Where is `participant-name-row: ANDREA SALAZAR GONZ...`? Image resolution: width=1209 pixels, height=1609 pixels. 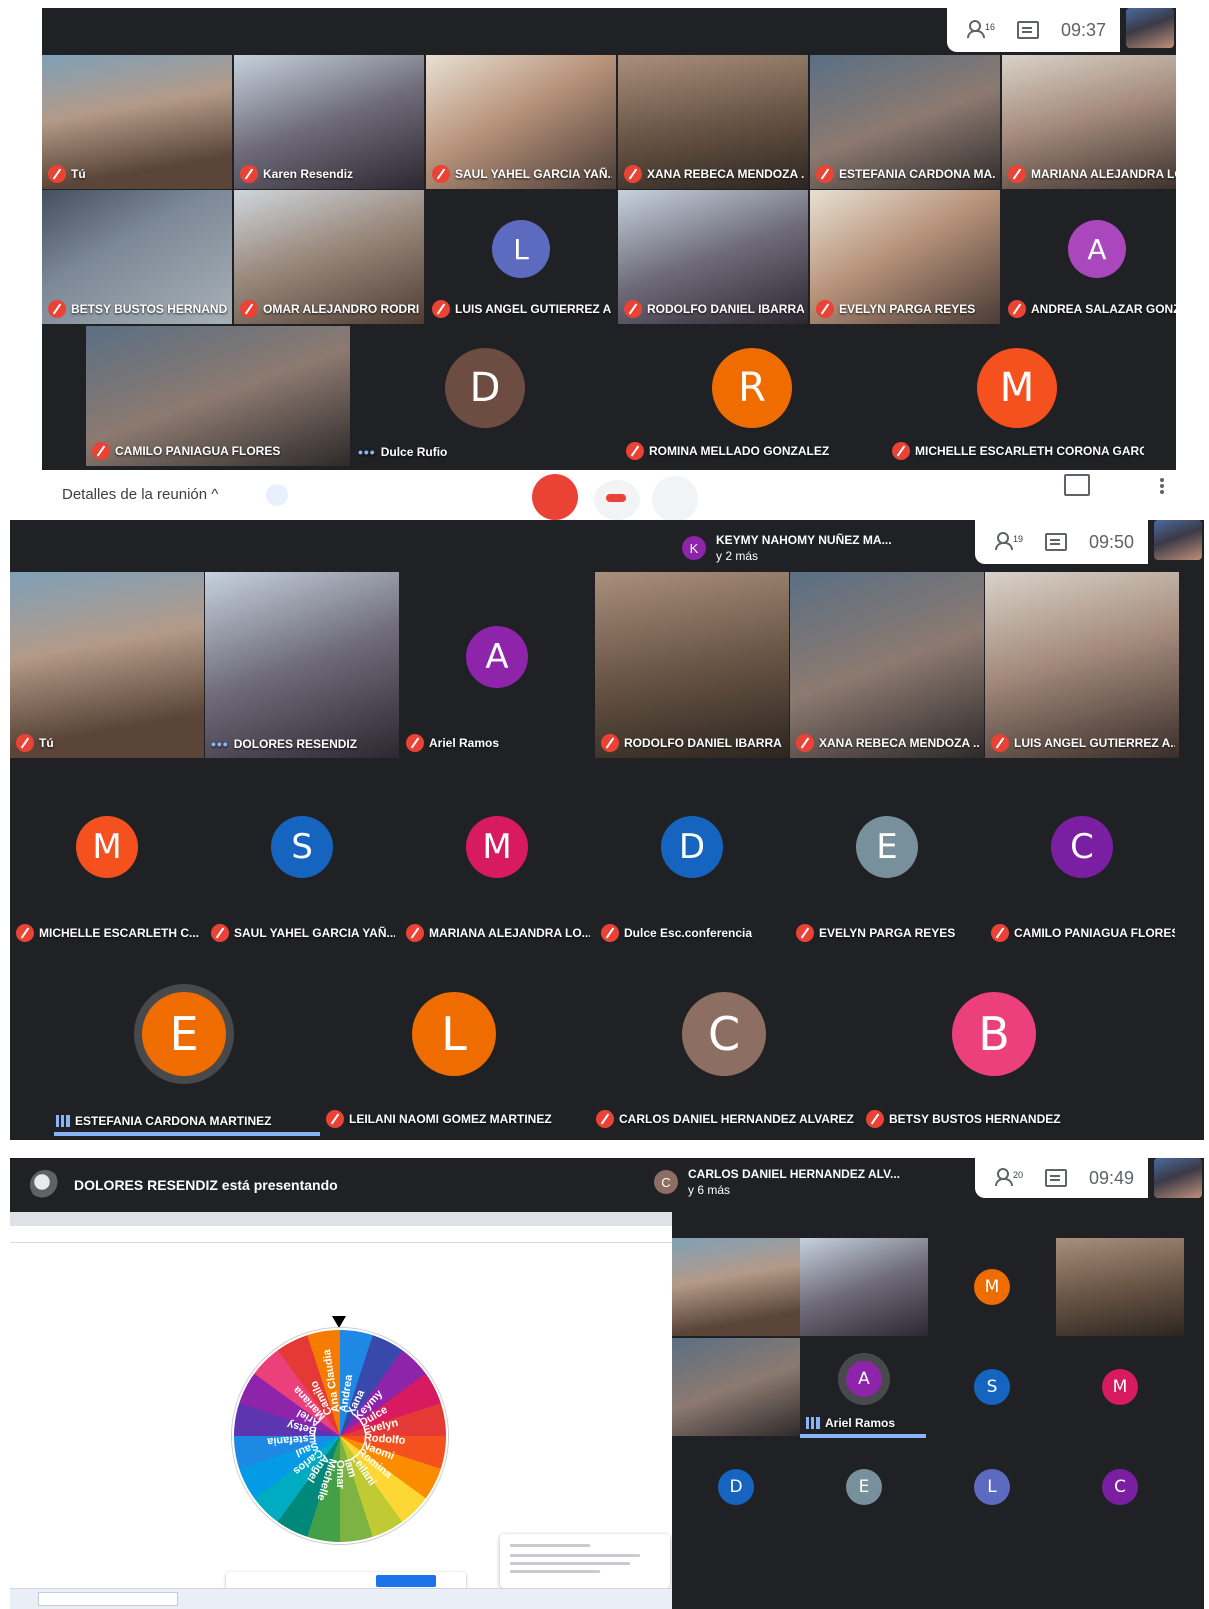
participant-name-row: ANDREA SALAZAR GONZ... is located at coordinates (1092, 309).